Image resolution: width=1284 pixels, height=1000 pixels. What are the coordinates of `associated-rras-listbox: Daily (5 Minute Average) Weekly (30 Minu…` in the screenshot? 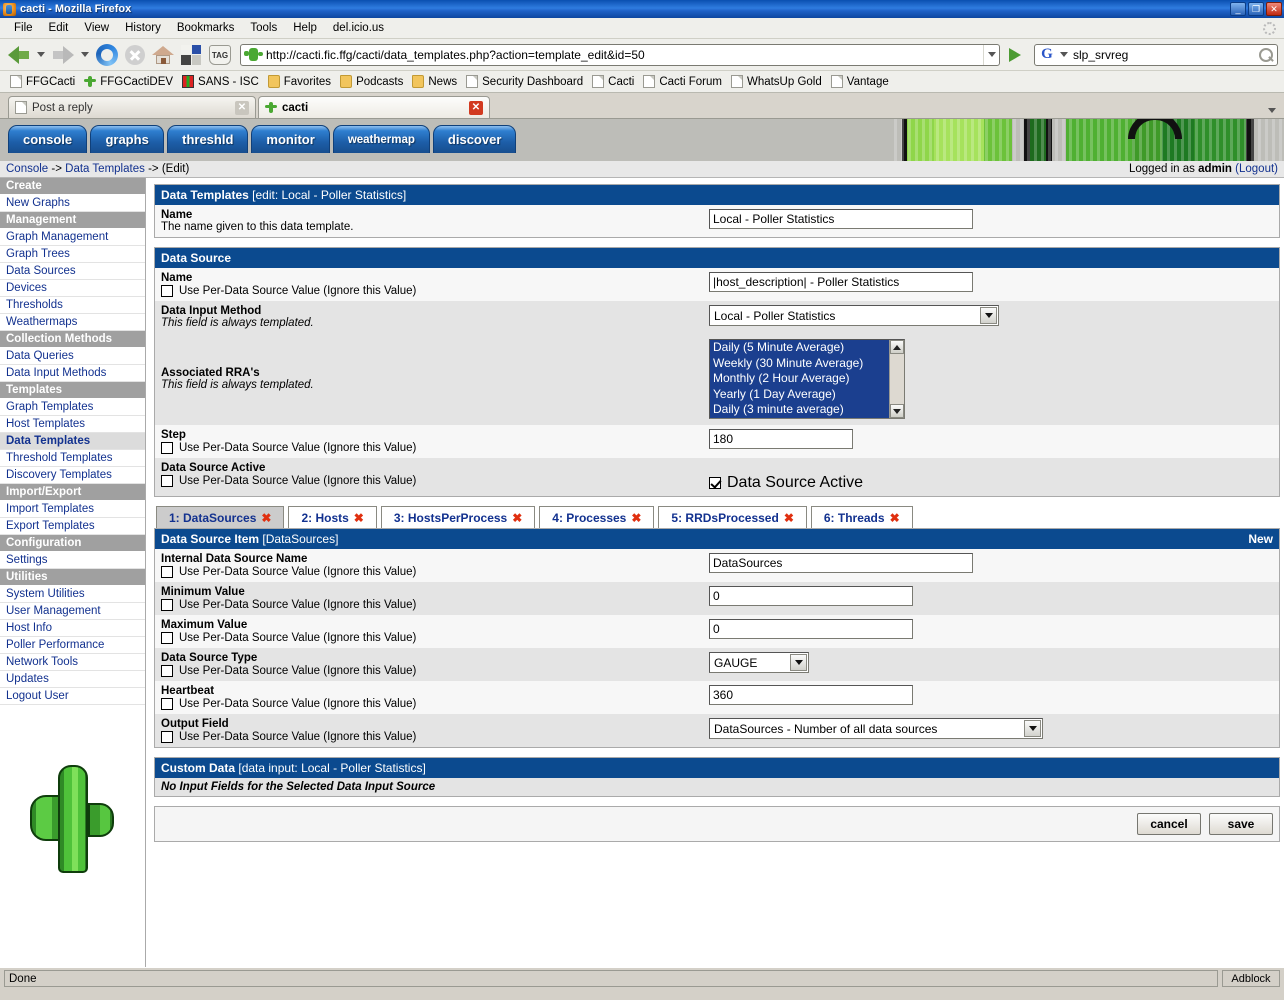 It's located at (807, 379).